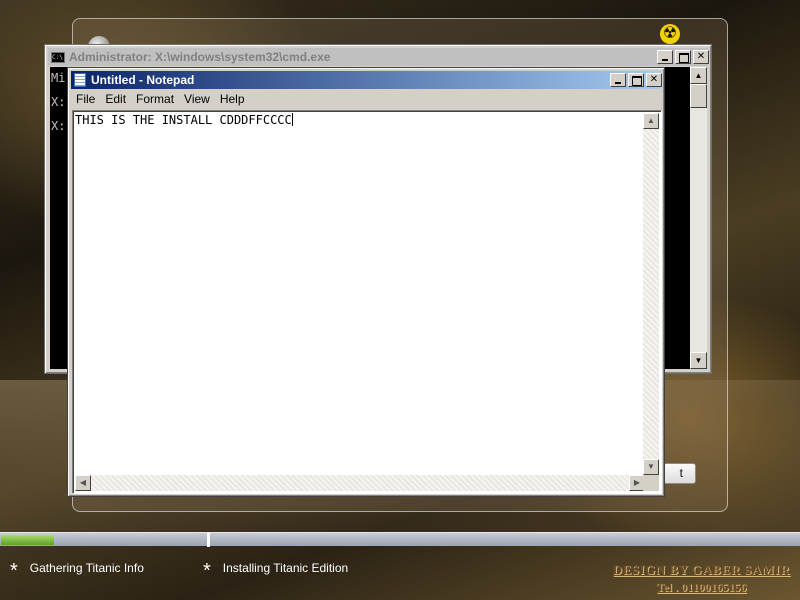 The height and width of the screenshot is (600, 800). What do you see at coordinates (701, 578) in the screenshot?
I see `designer-credit: DESIGN BY GABER SAMIR Tel . 01100165156` at bounding box center [701, 578].